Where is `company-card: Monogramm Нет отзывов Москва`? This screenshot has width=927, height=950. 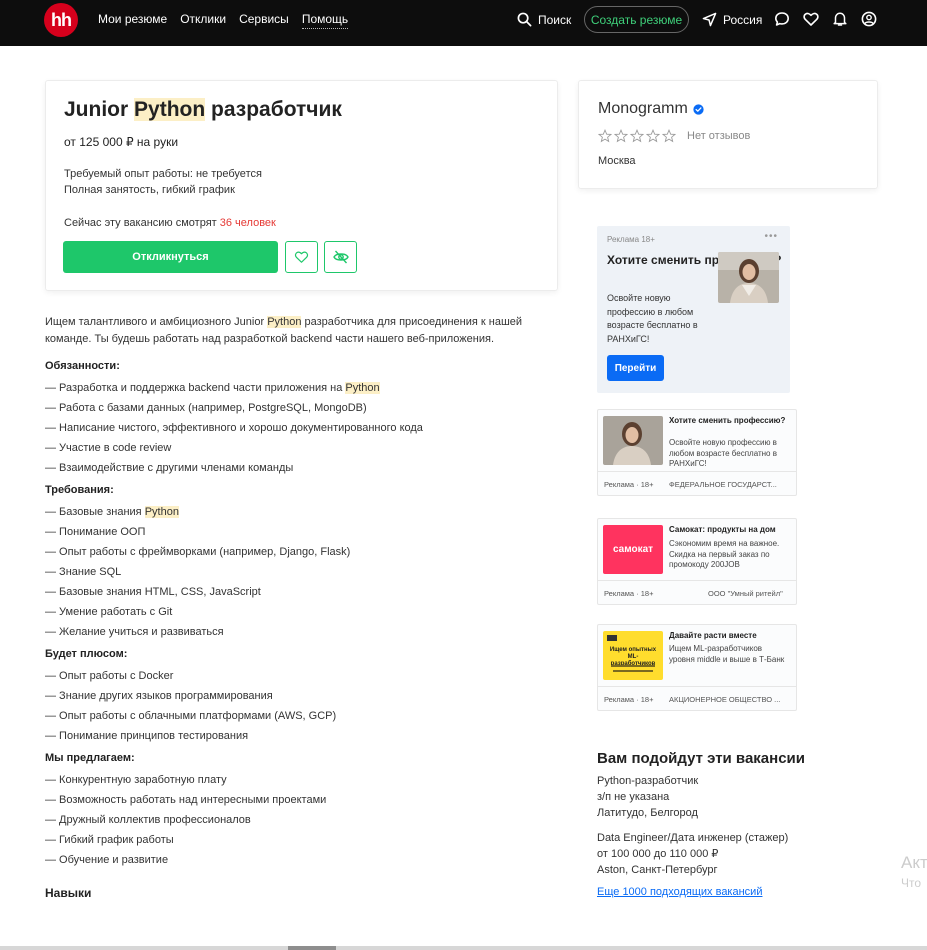 company-card: Monogramm Нет отзывов Москва is located at coordinates (728, 134).